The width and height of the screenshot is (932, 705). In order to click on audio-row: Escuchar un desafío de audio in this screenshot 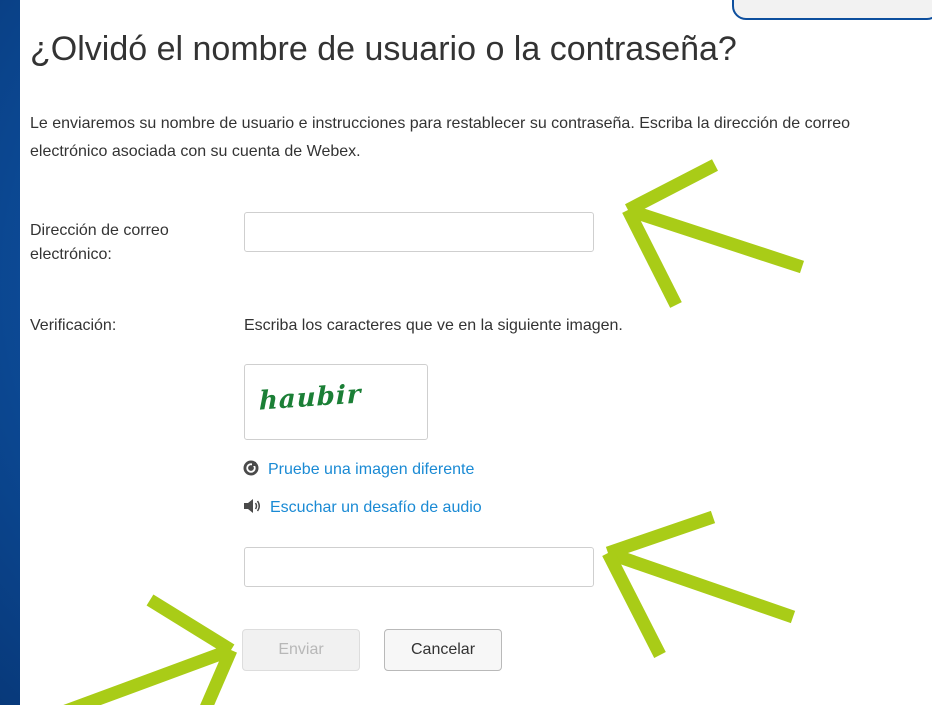, I will do `click(362, 508)`.